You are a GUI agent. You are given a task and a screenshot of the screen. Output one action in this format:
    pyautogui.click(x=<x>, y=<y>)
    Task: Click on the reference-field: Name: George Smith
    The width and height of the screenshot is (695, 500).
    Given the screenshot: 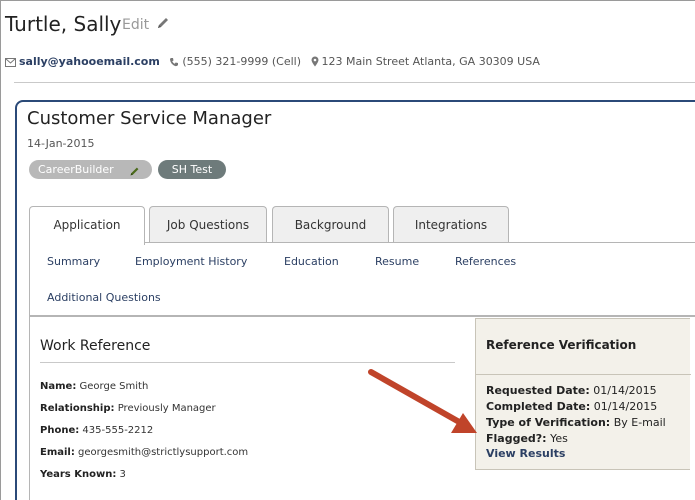 What is the action you would take?
    pyautogui.click(x=94, y=386)
    